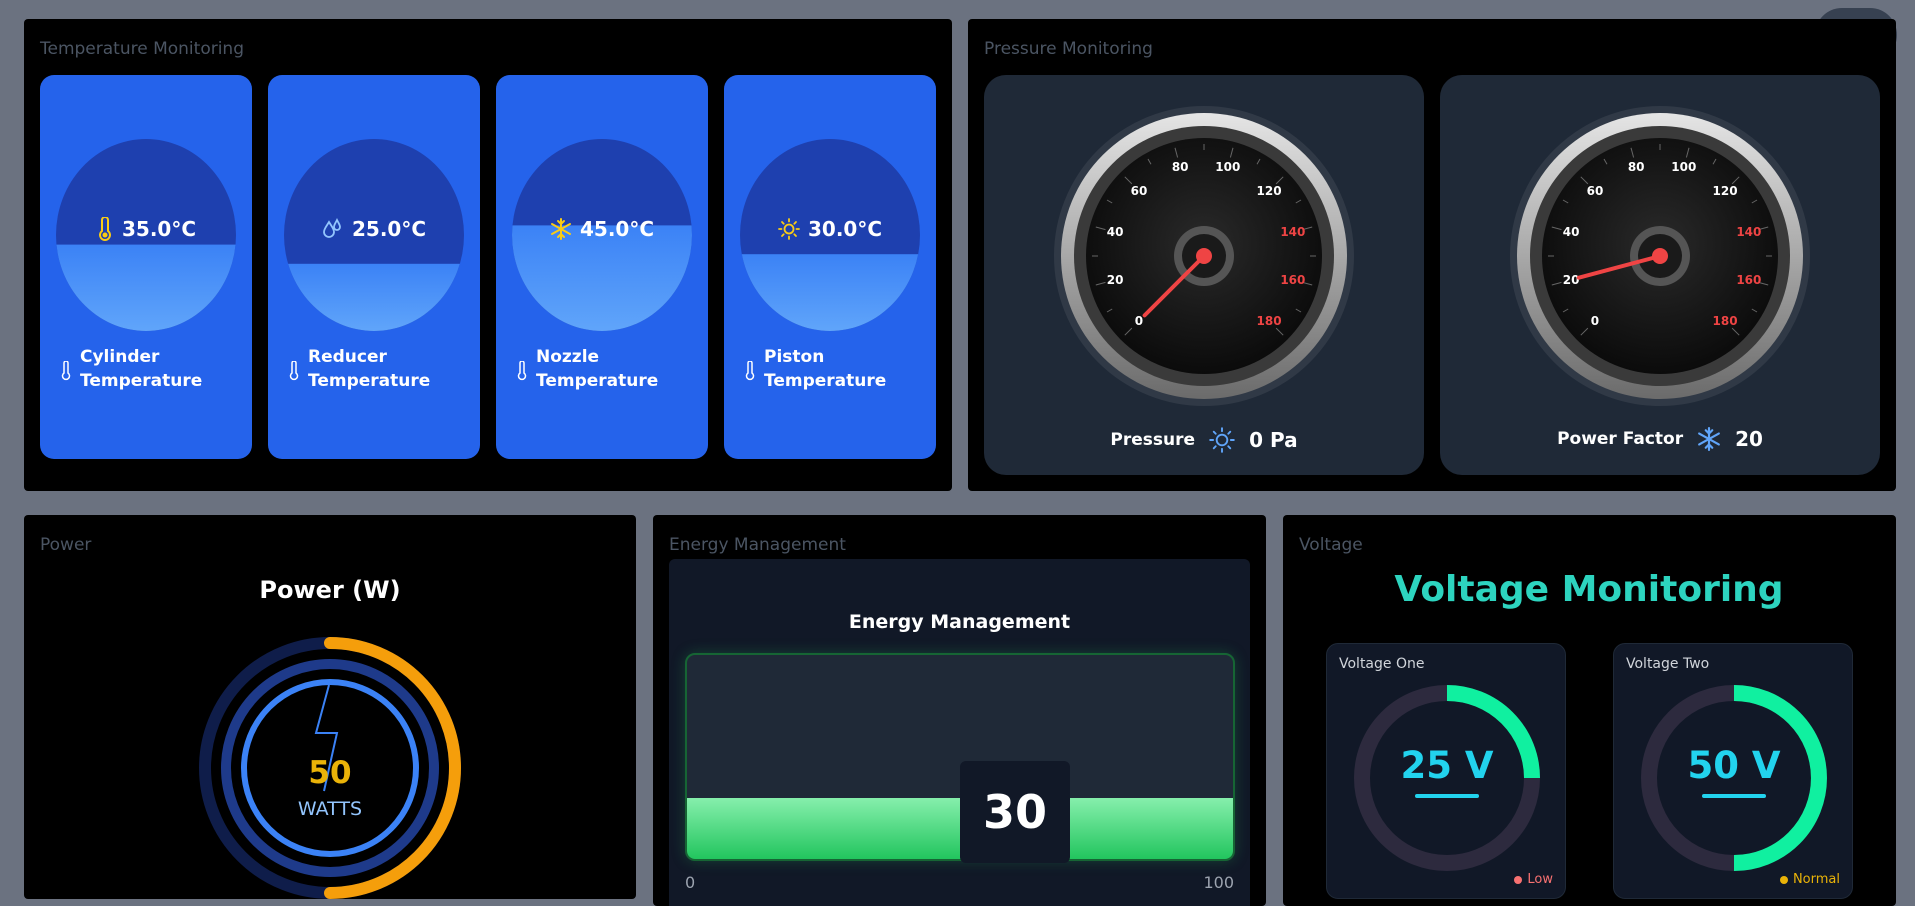 The width and height of the screenshot is (1915, 906). I want to click on temperature-value: 25.0°C, so click(389, 229).